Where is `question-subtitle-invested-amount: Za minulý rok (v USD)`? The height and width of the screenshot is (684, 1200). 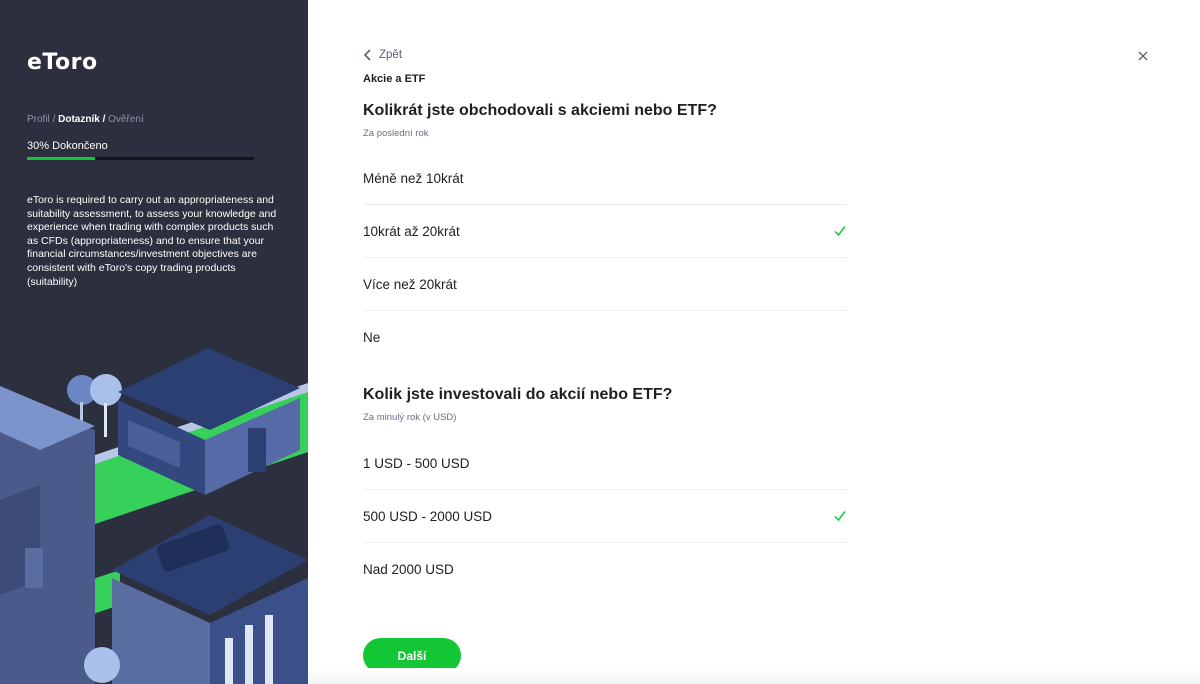
question-subtitle-invested-amount: Za minulý rok (v USD) is located at coordinates (410, 417).